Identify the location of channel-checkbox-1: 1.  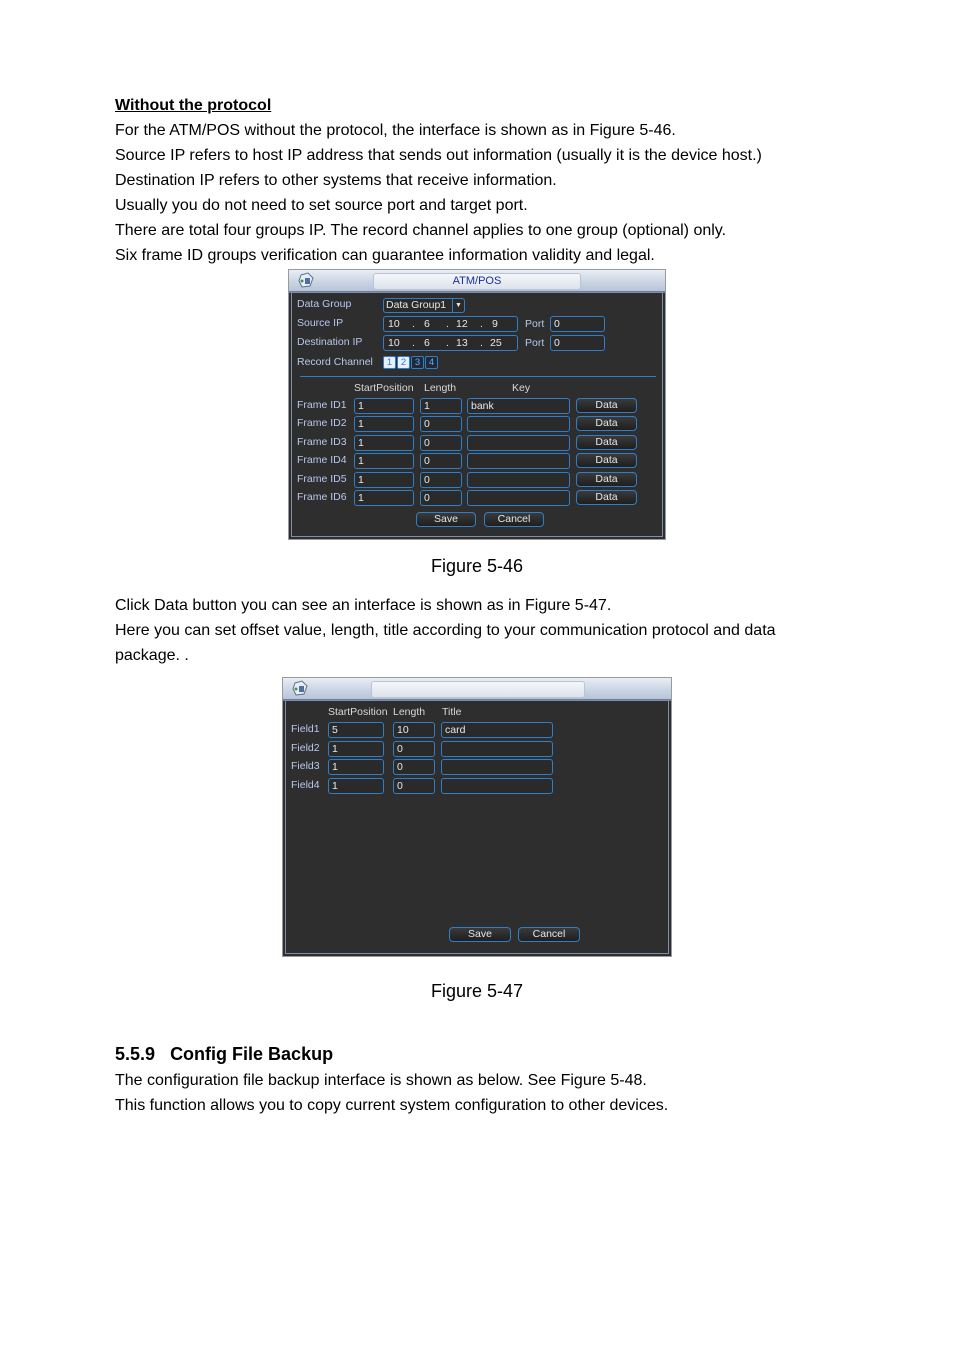
(389, 362).